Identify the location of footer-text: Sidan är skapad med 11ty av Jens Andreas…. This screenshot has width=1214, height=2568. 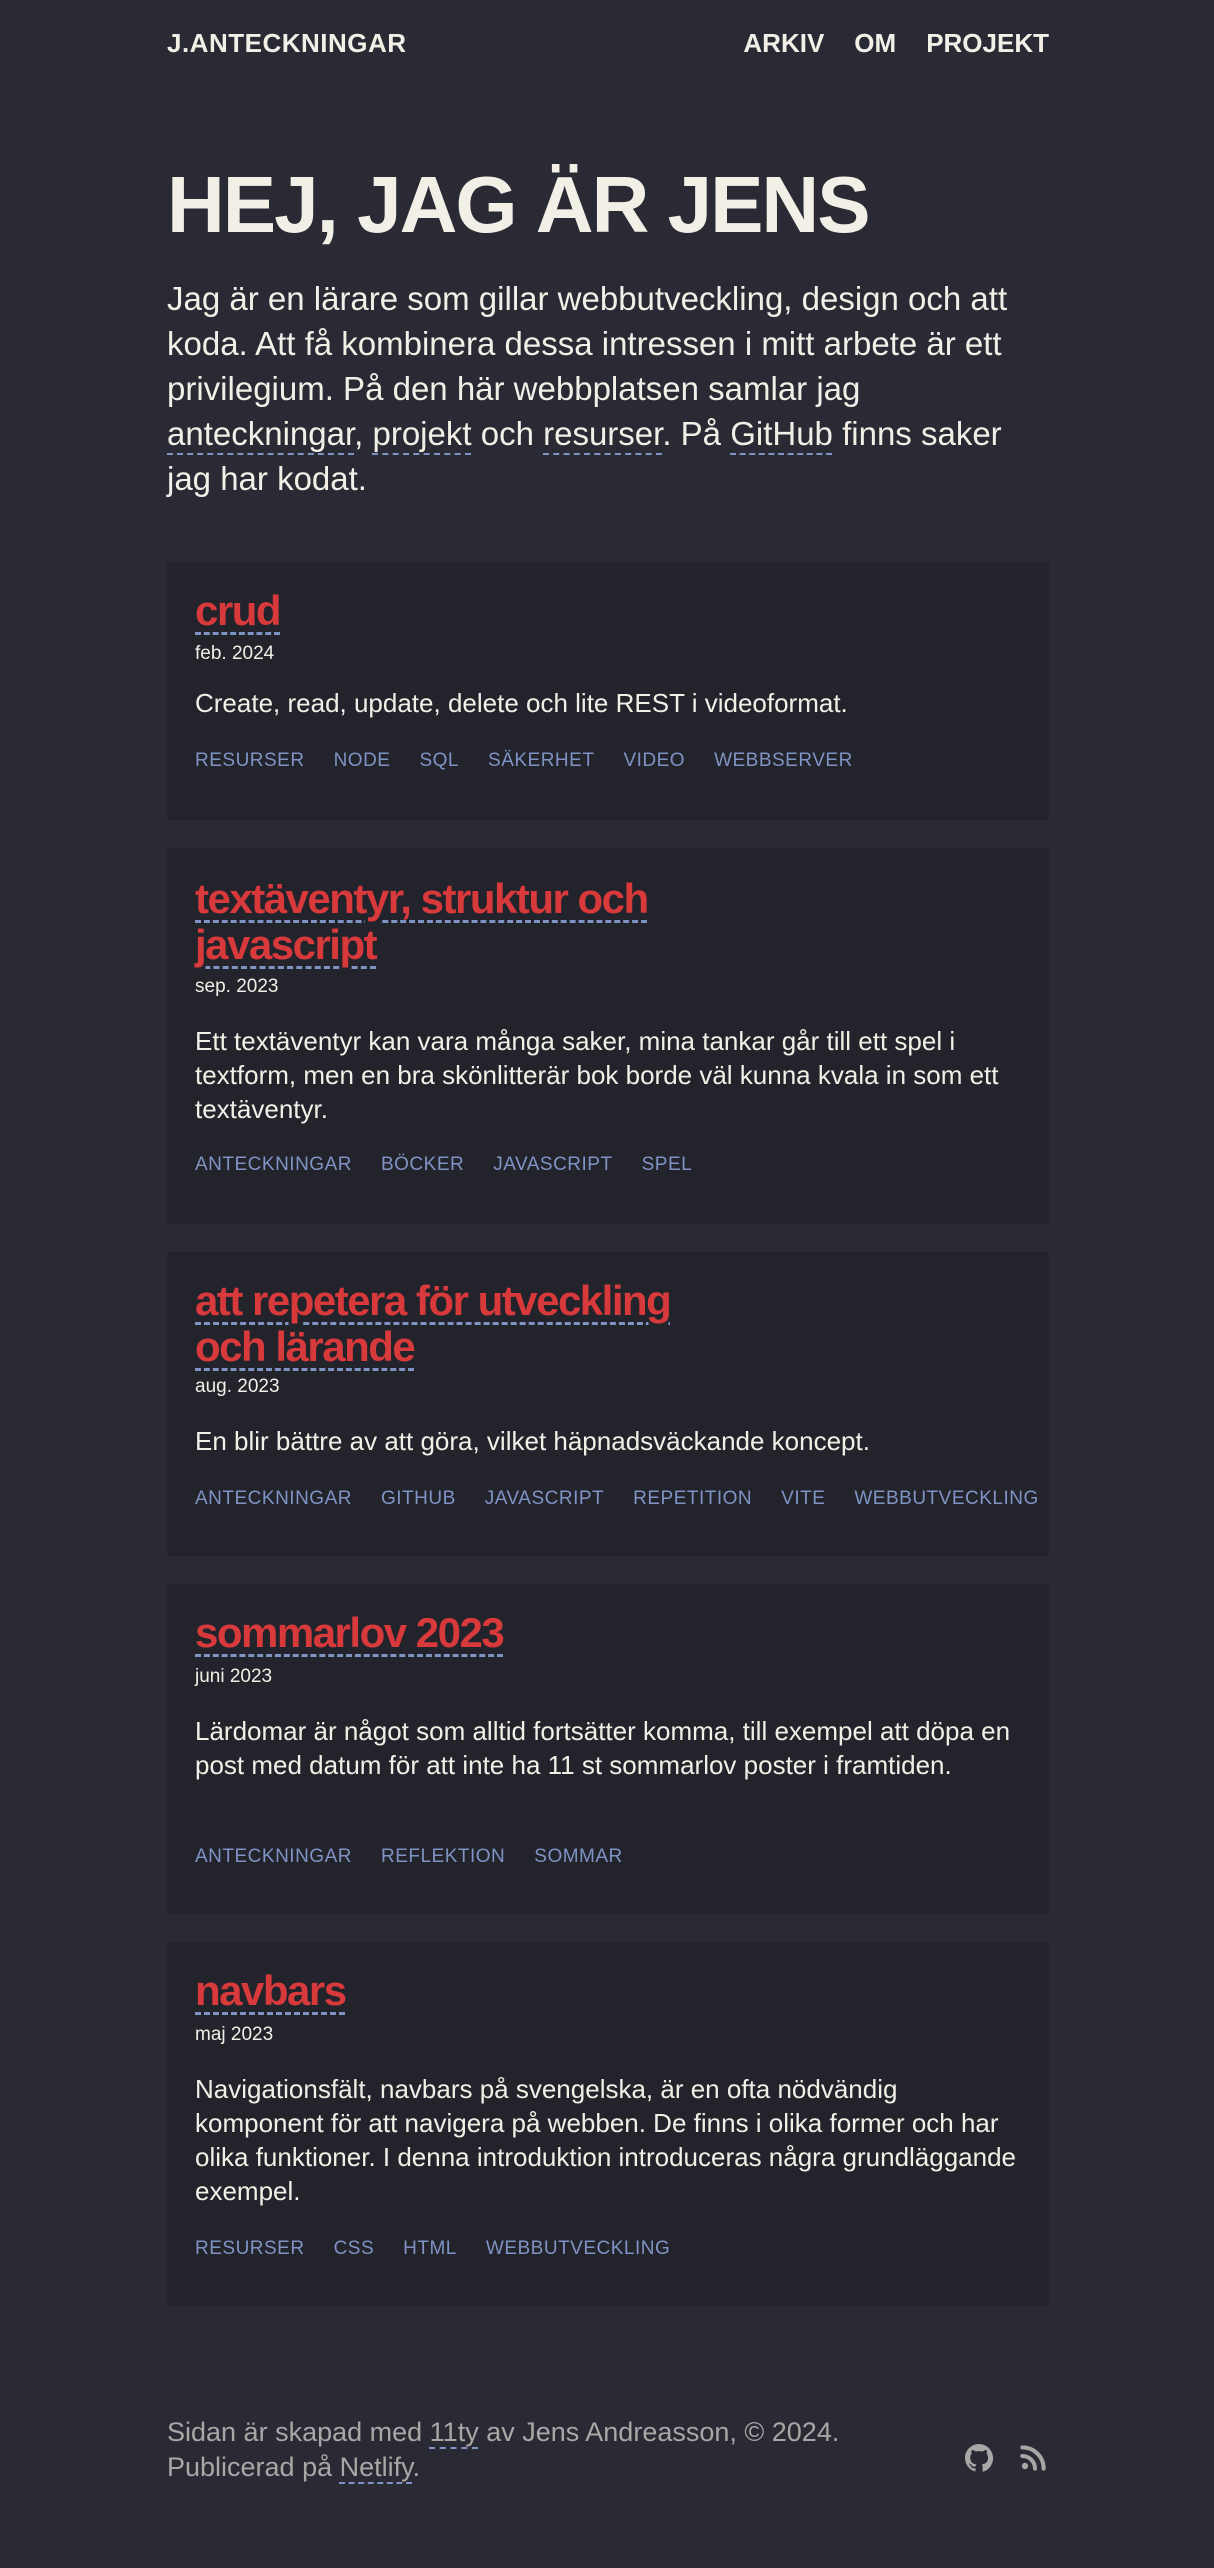
(547, 2450).